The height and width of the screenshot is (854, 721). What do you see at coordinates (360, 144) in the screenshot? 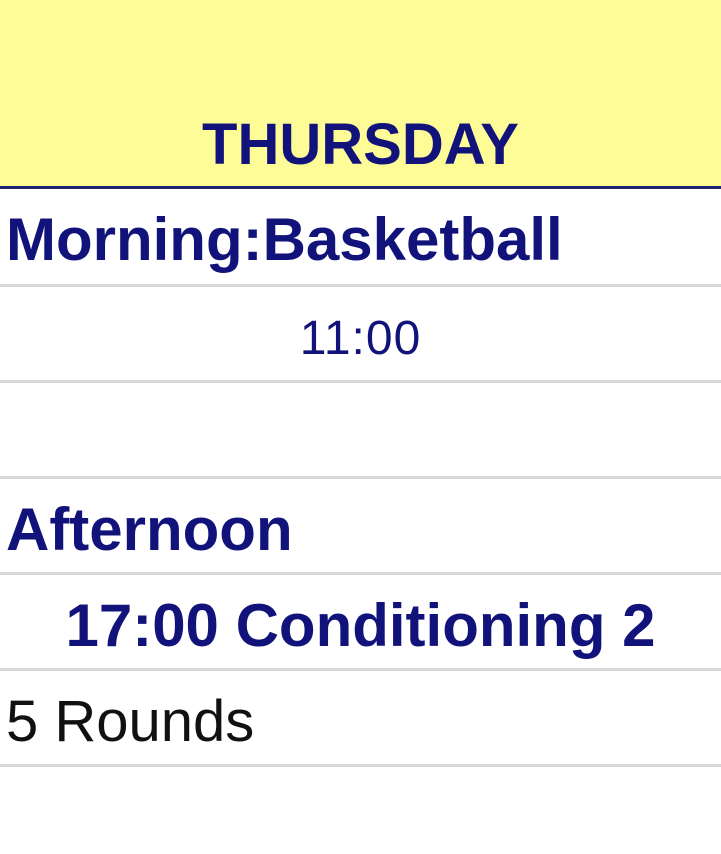
I see `day-title: THURSDAY` at bounding box center [360, 144].